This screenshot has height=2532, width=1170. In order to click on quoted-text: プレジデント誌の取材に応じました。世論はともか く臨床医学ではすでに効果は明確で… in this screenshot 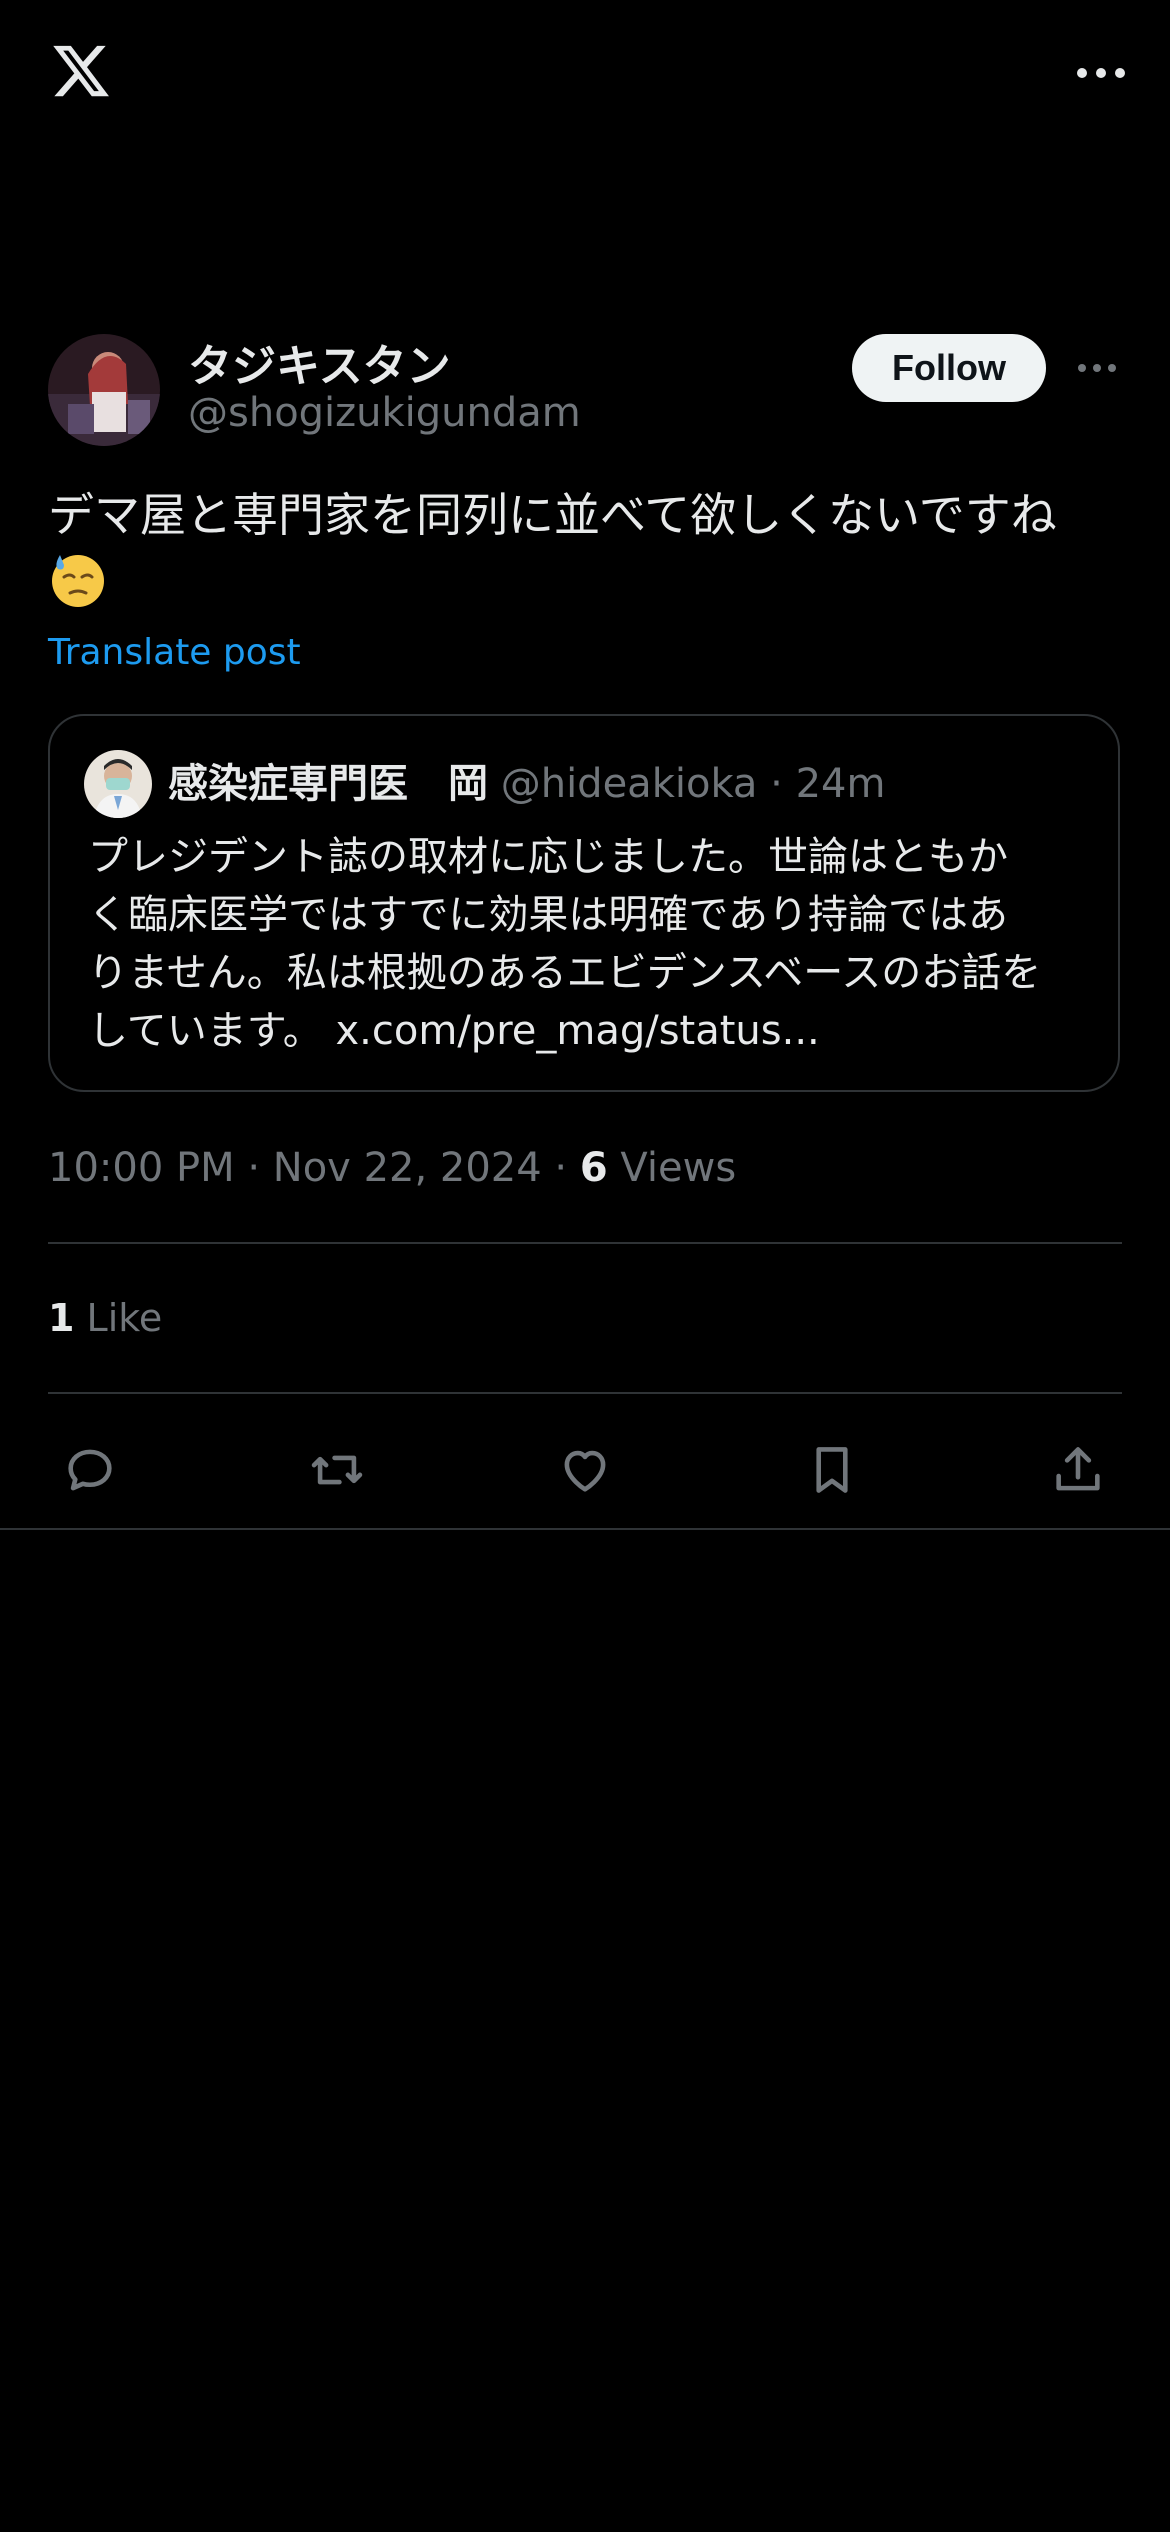, I will do `click(593, 944)`.